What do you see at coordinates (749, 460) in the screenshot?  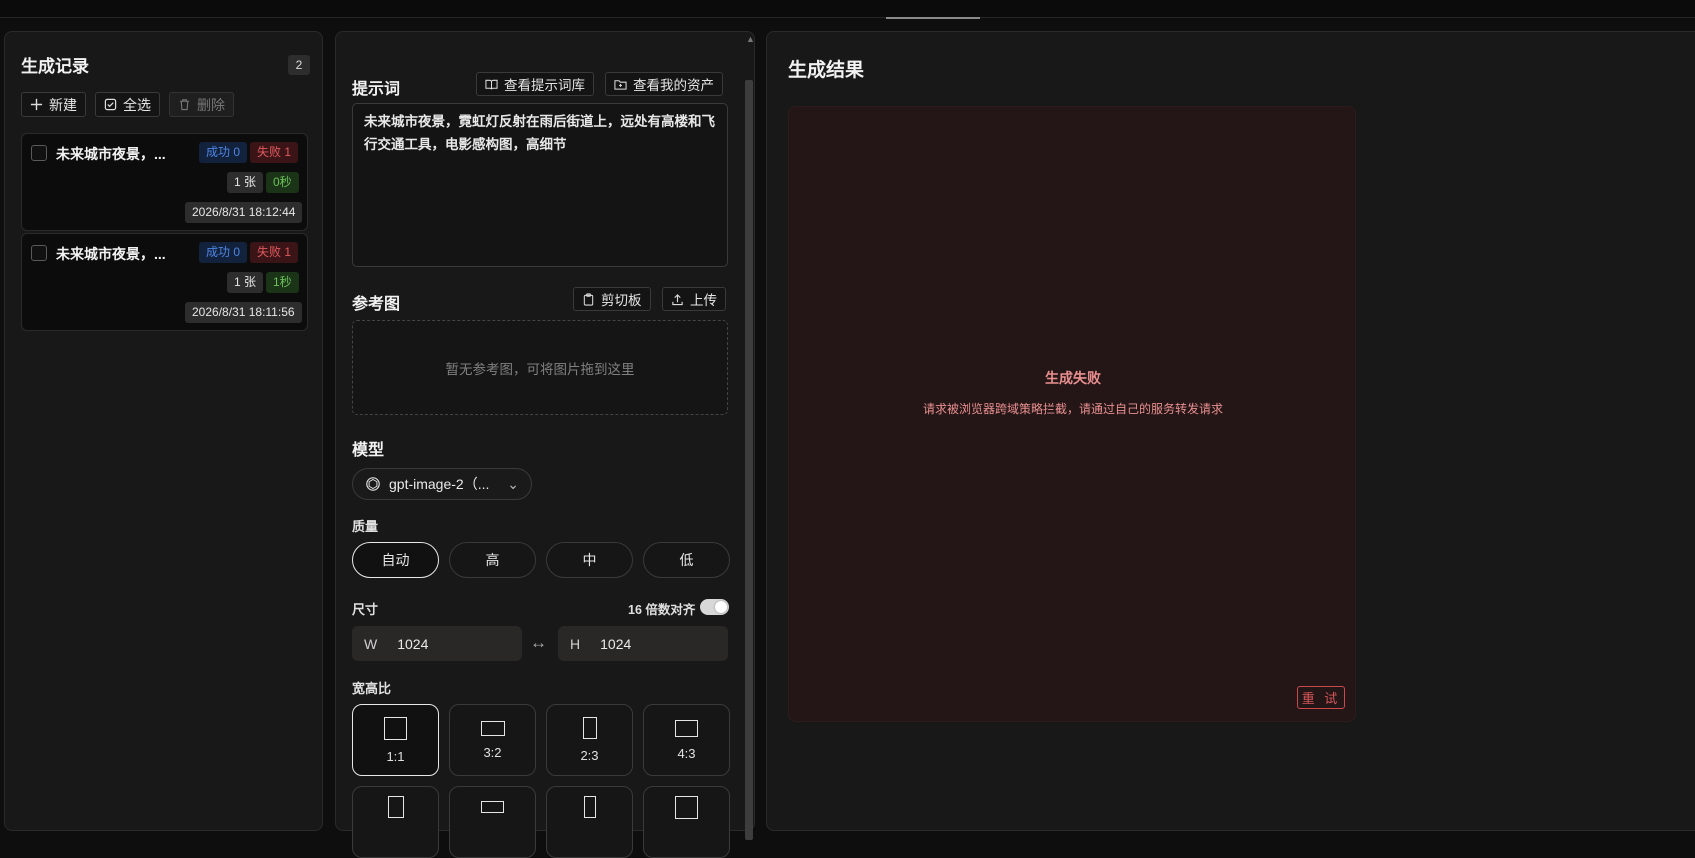 I see `settings-scrollbar` at bounding box center [749, 460].